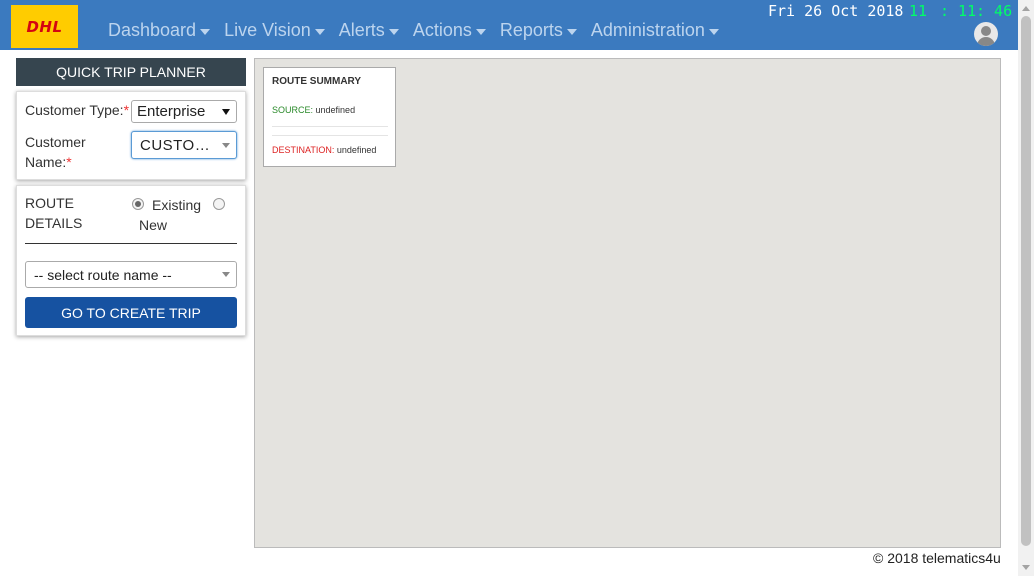 This screenshot has width=1034, height=576. What do you see at coordinates (138, 204) in the screenshot?
I see `radio-existing` at bounding box center [138, 204].